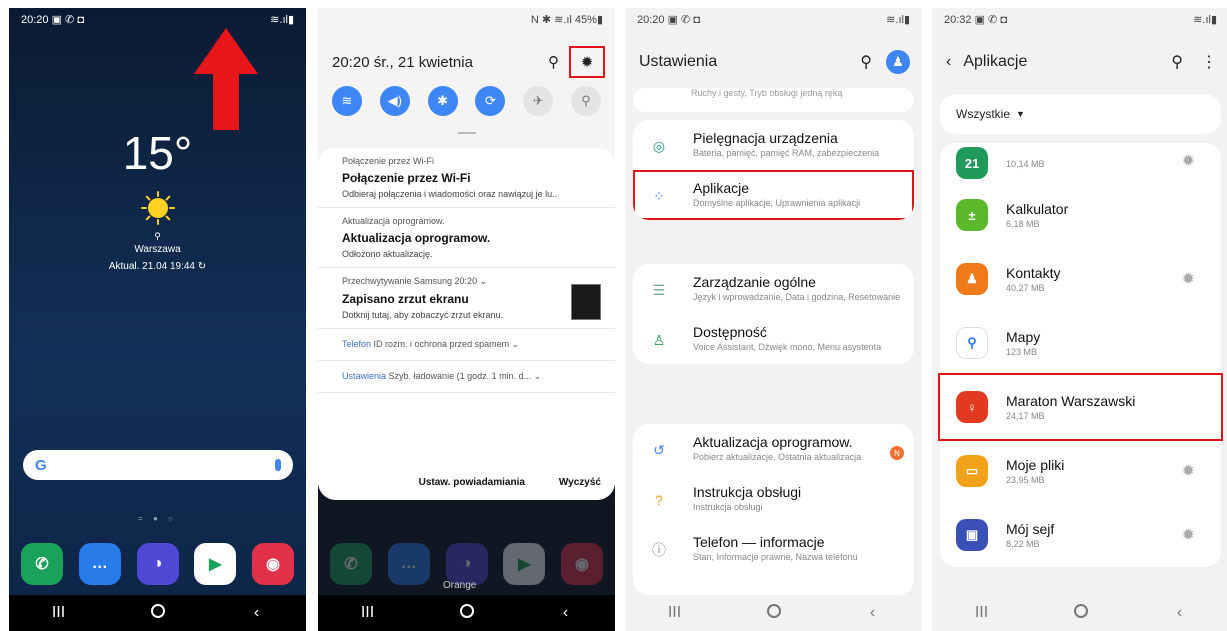  Describe the element at coordinates (157, 266) in the screenshot. I see `weather-updated: Aktual. 21.04 19:44 ↻` at that location.